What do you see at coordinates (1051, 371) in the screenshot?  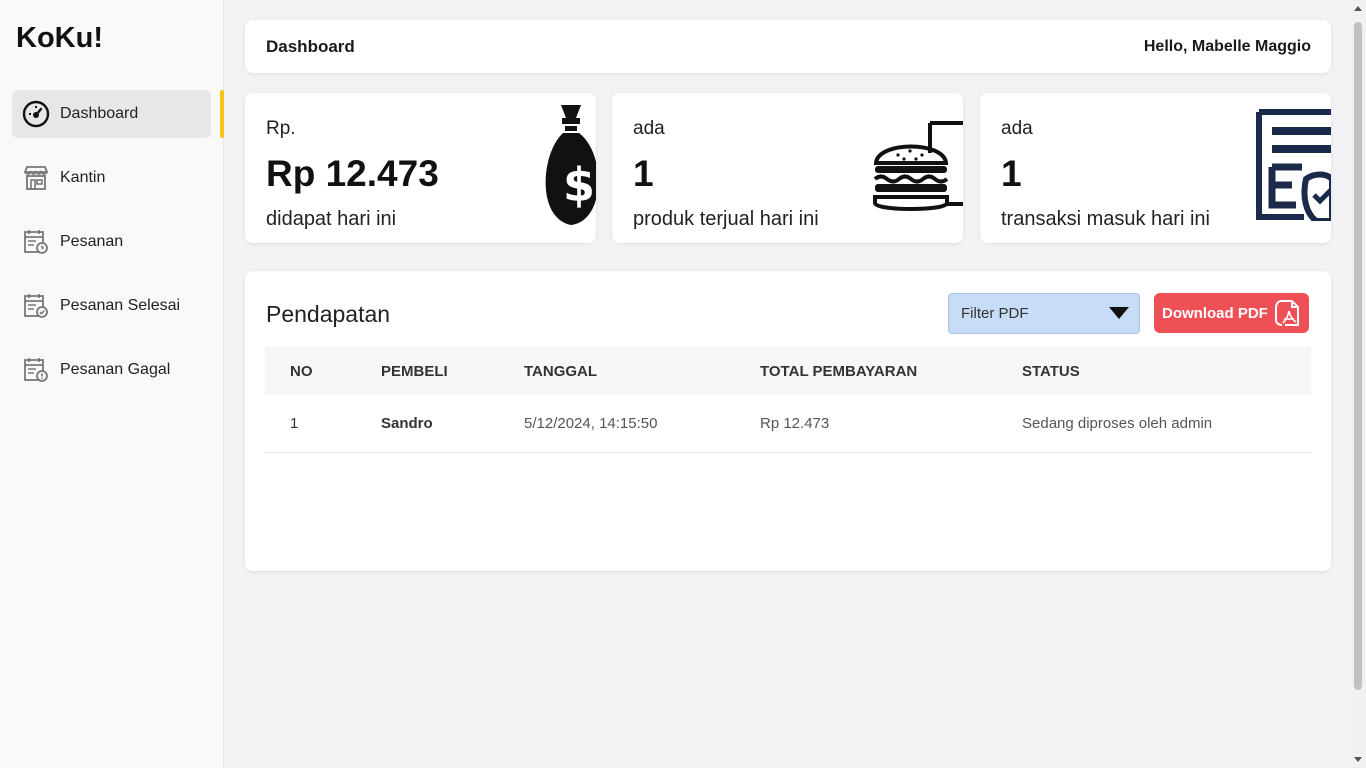 I see `column-header-status: STATUS` at bounding box center [1051, 371].